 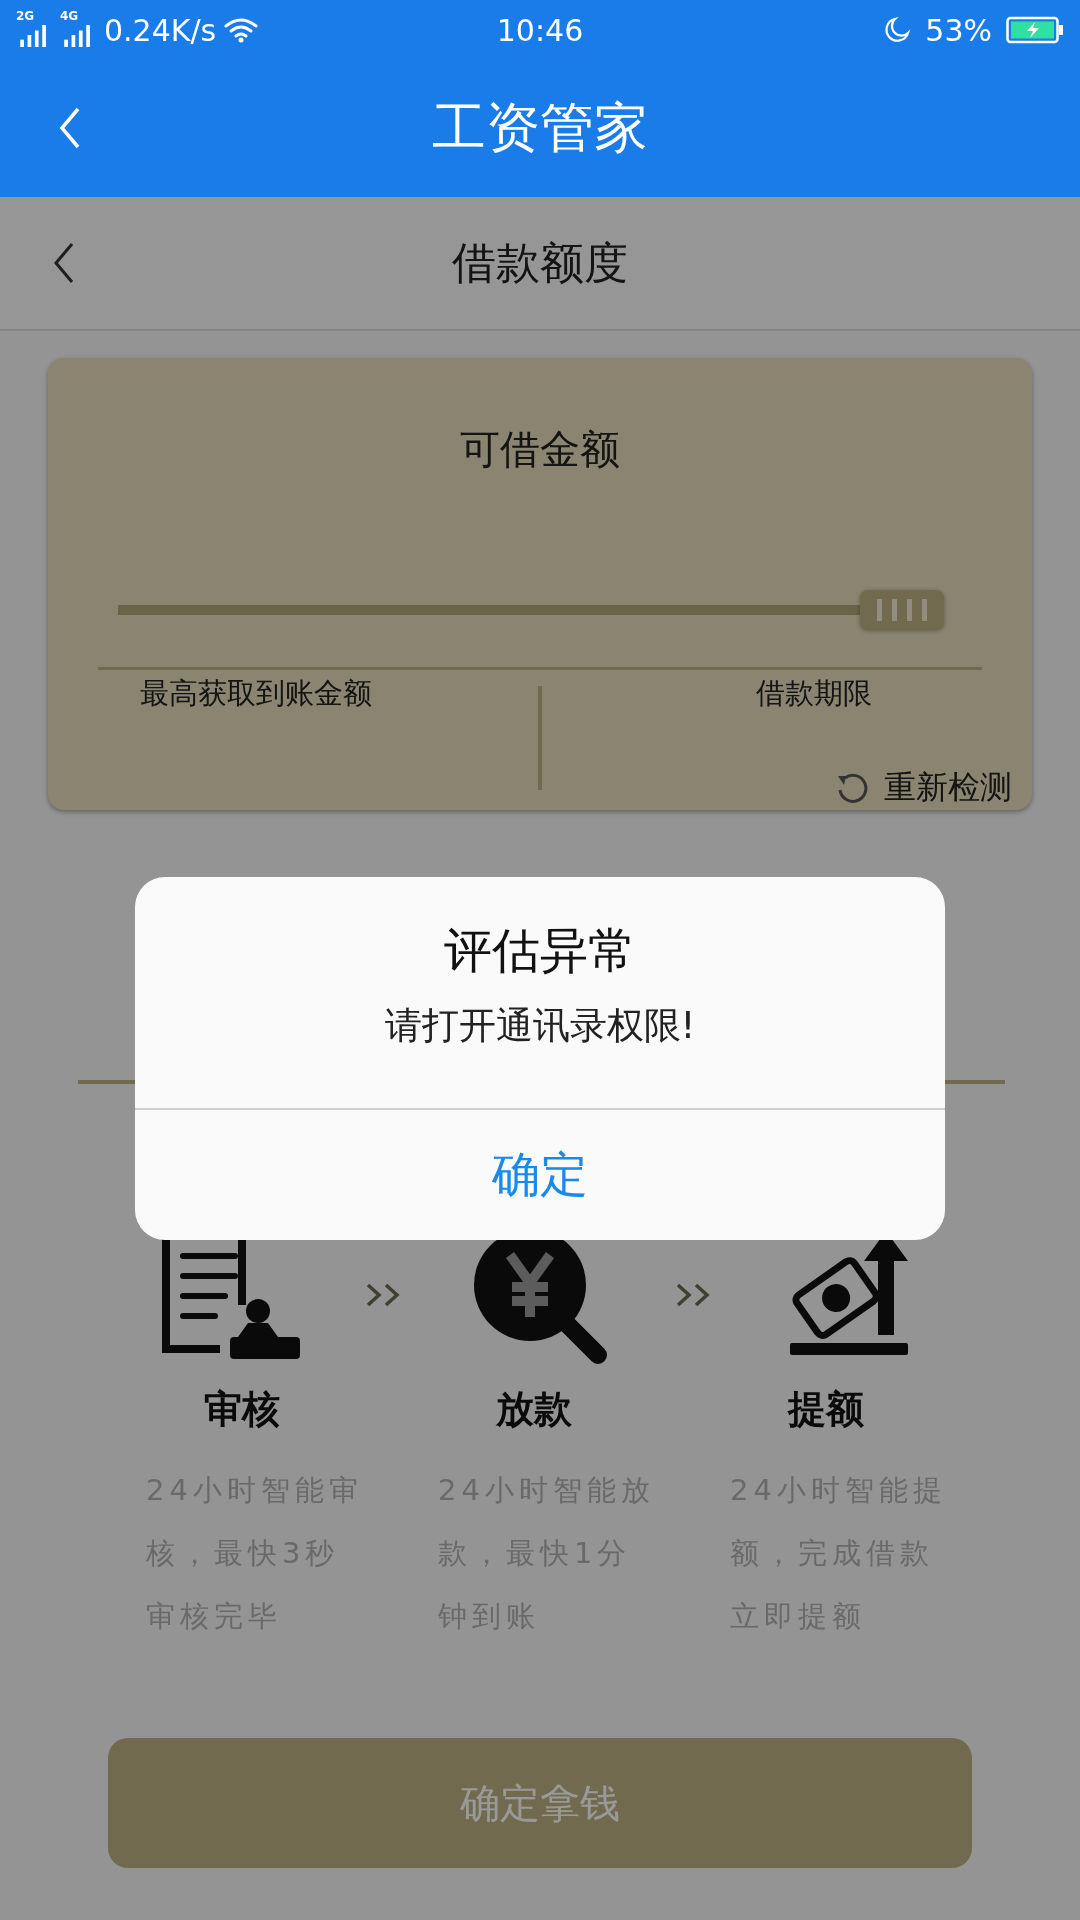 I want to click on clock: 10:46, so click(x=540, y=30).